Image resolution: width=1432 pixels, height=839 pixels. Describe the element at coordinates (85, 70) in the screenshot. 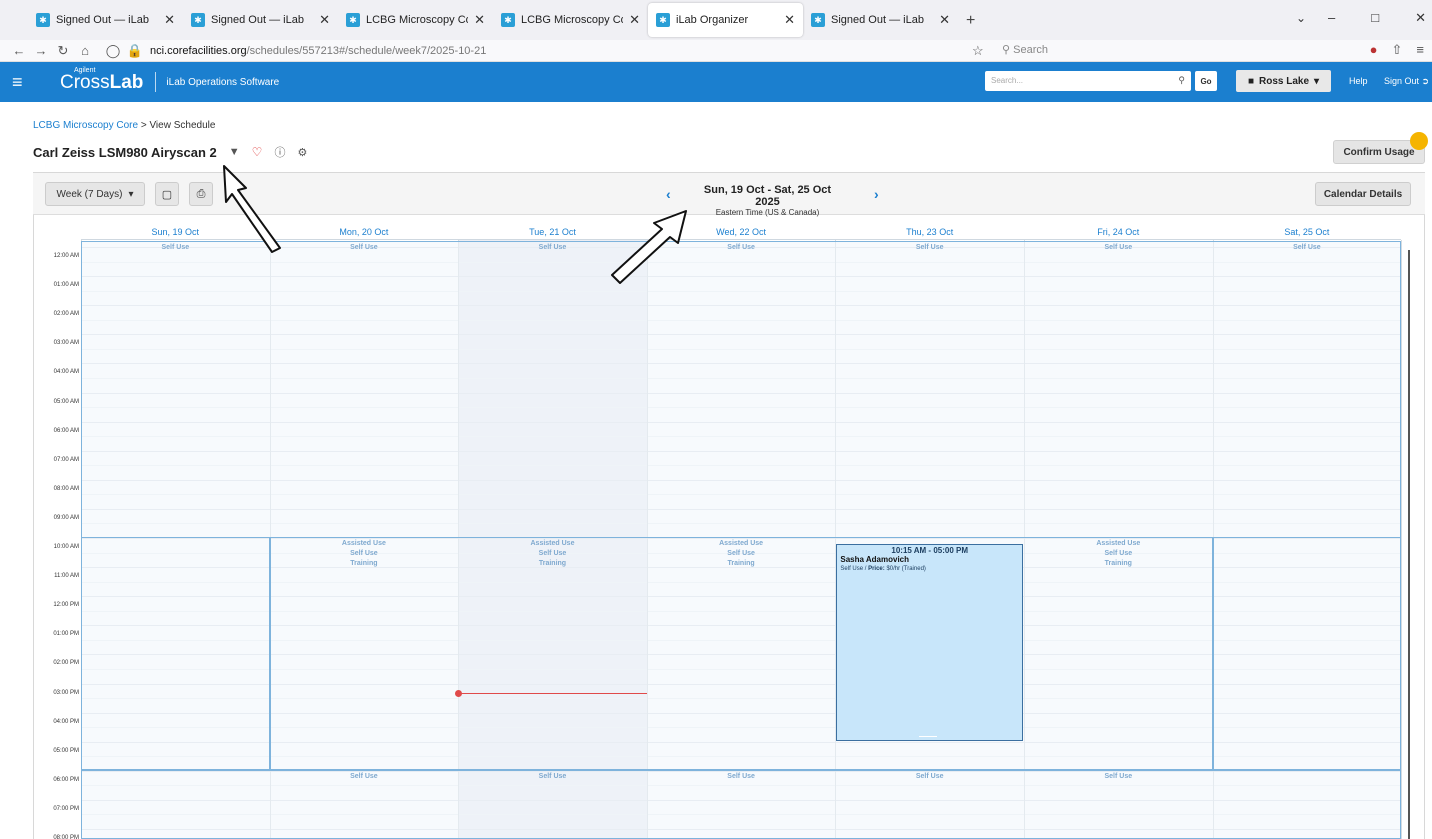

I see `logo-agilent: Agilent` at that location.